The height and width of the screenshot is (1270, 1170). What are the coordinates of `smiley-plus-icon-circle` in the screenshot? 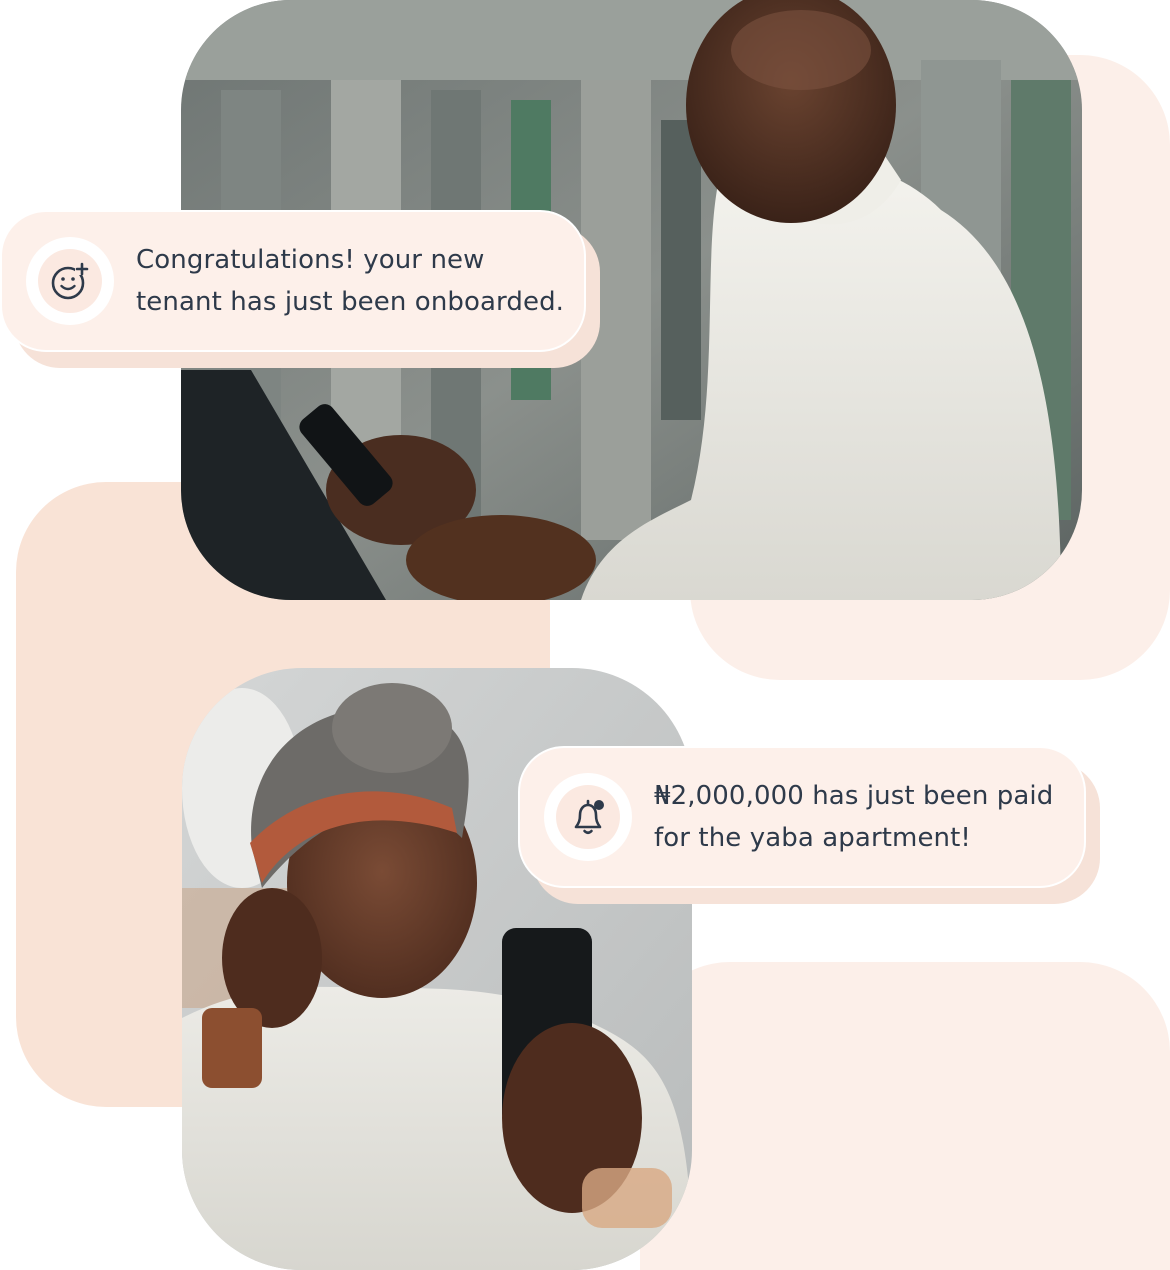 It's located at (70, 281).